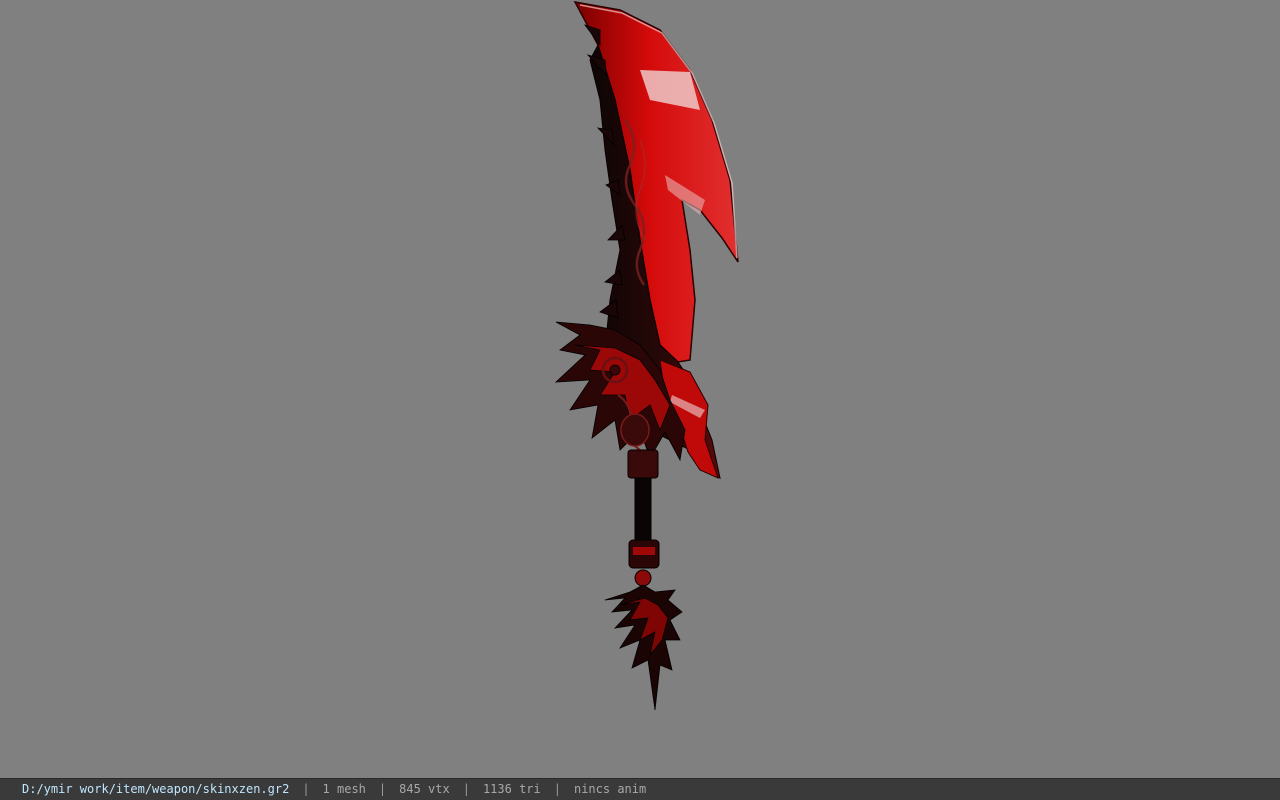  I want to click on weapon-model, so click(646, 355).